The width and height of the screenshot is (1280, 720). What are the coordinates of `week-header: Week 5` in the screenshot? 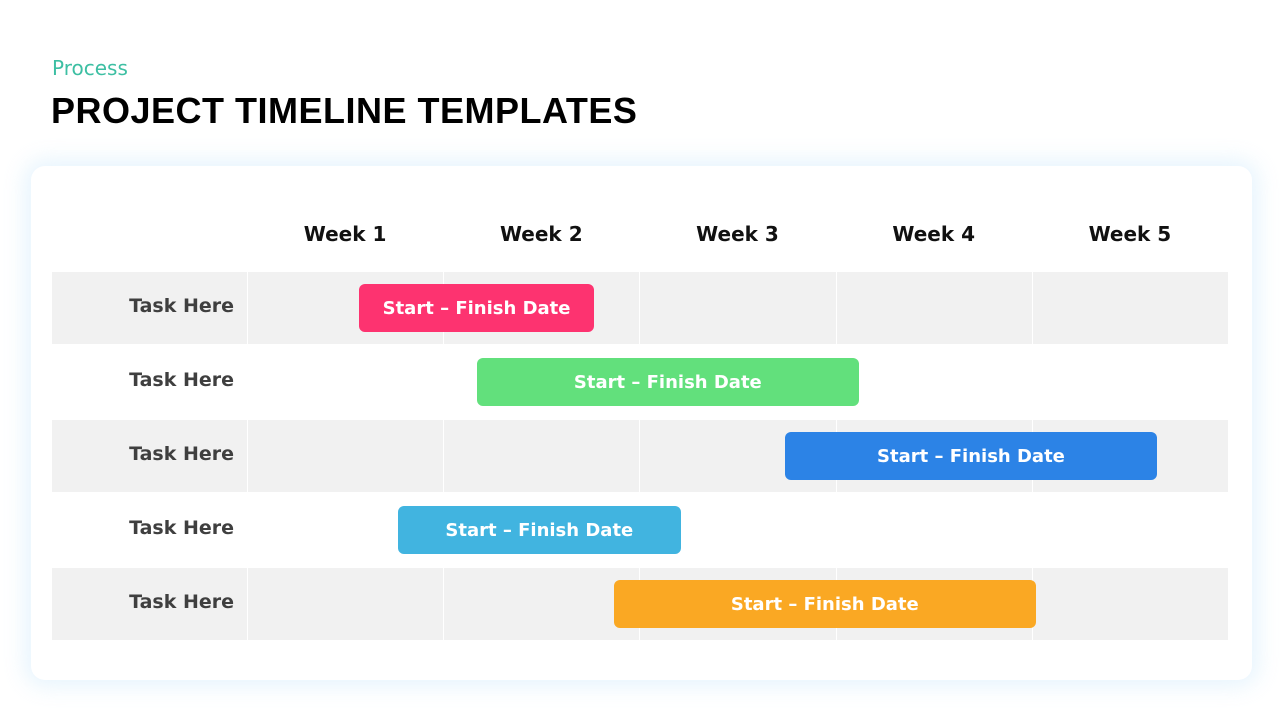 It's located at (1130, 234).